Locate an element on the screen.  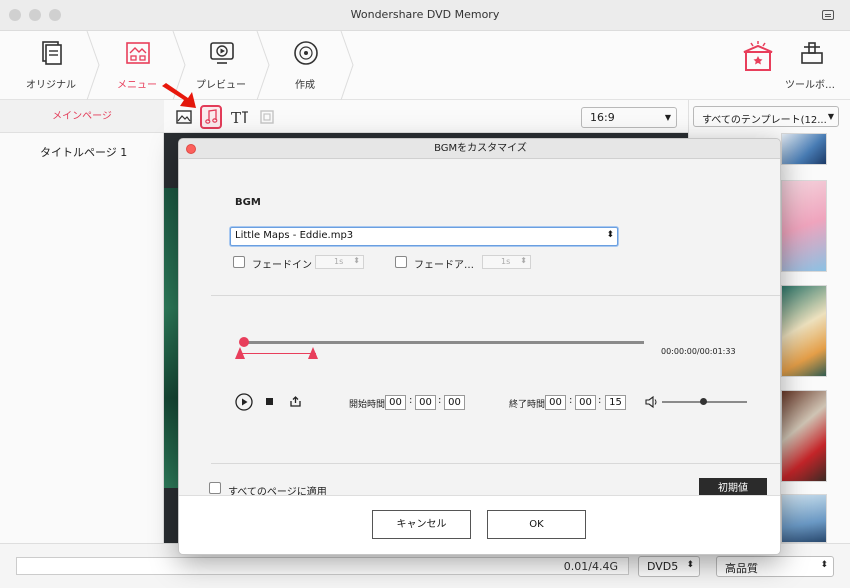
playhead-handle is located at coordinates (244, 342).